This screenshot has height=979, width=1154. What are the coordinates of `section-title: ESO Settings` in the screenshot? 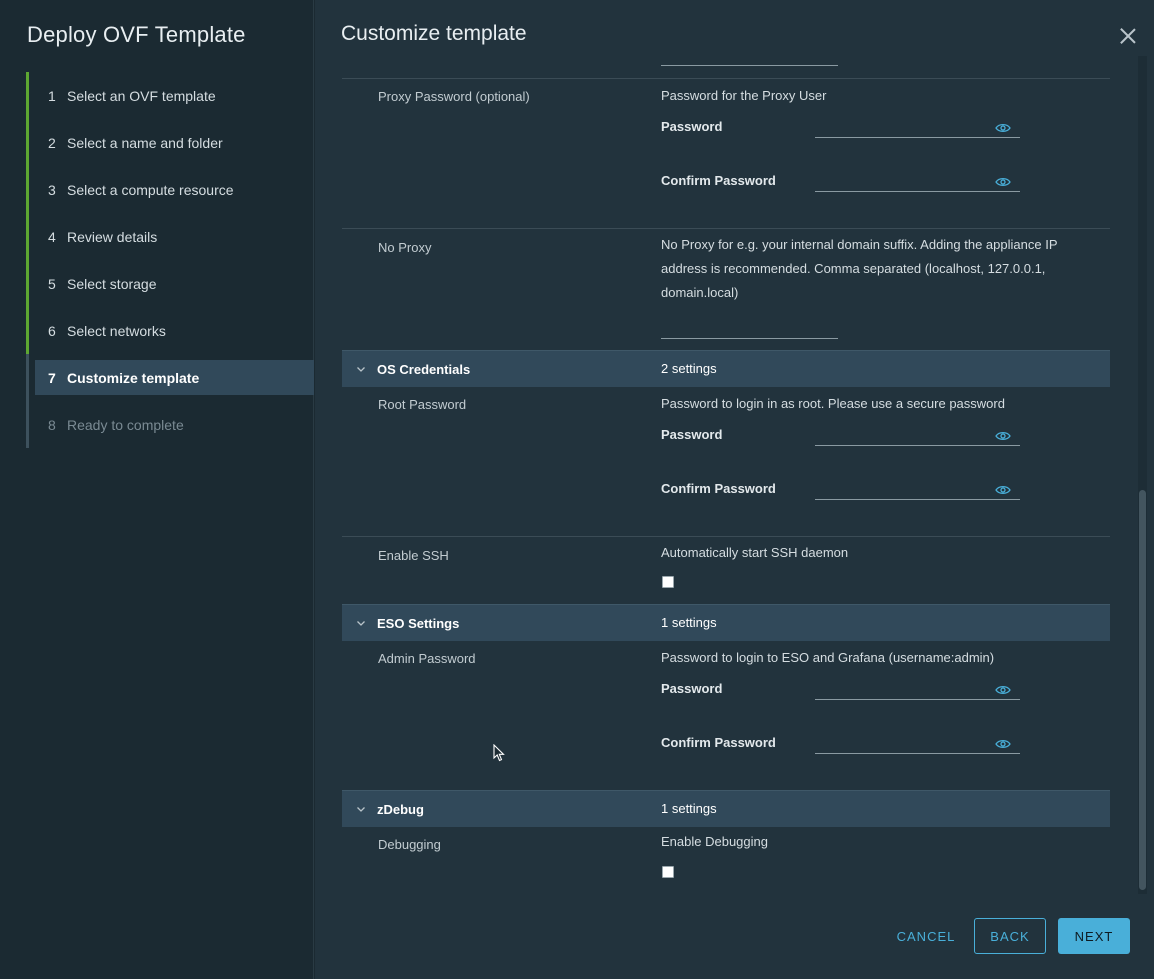 It's located at (418, 623).